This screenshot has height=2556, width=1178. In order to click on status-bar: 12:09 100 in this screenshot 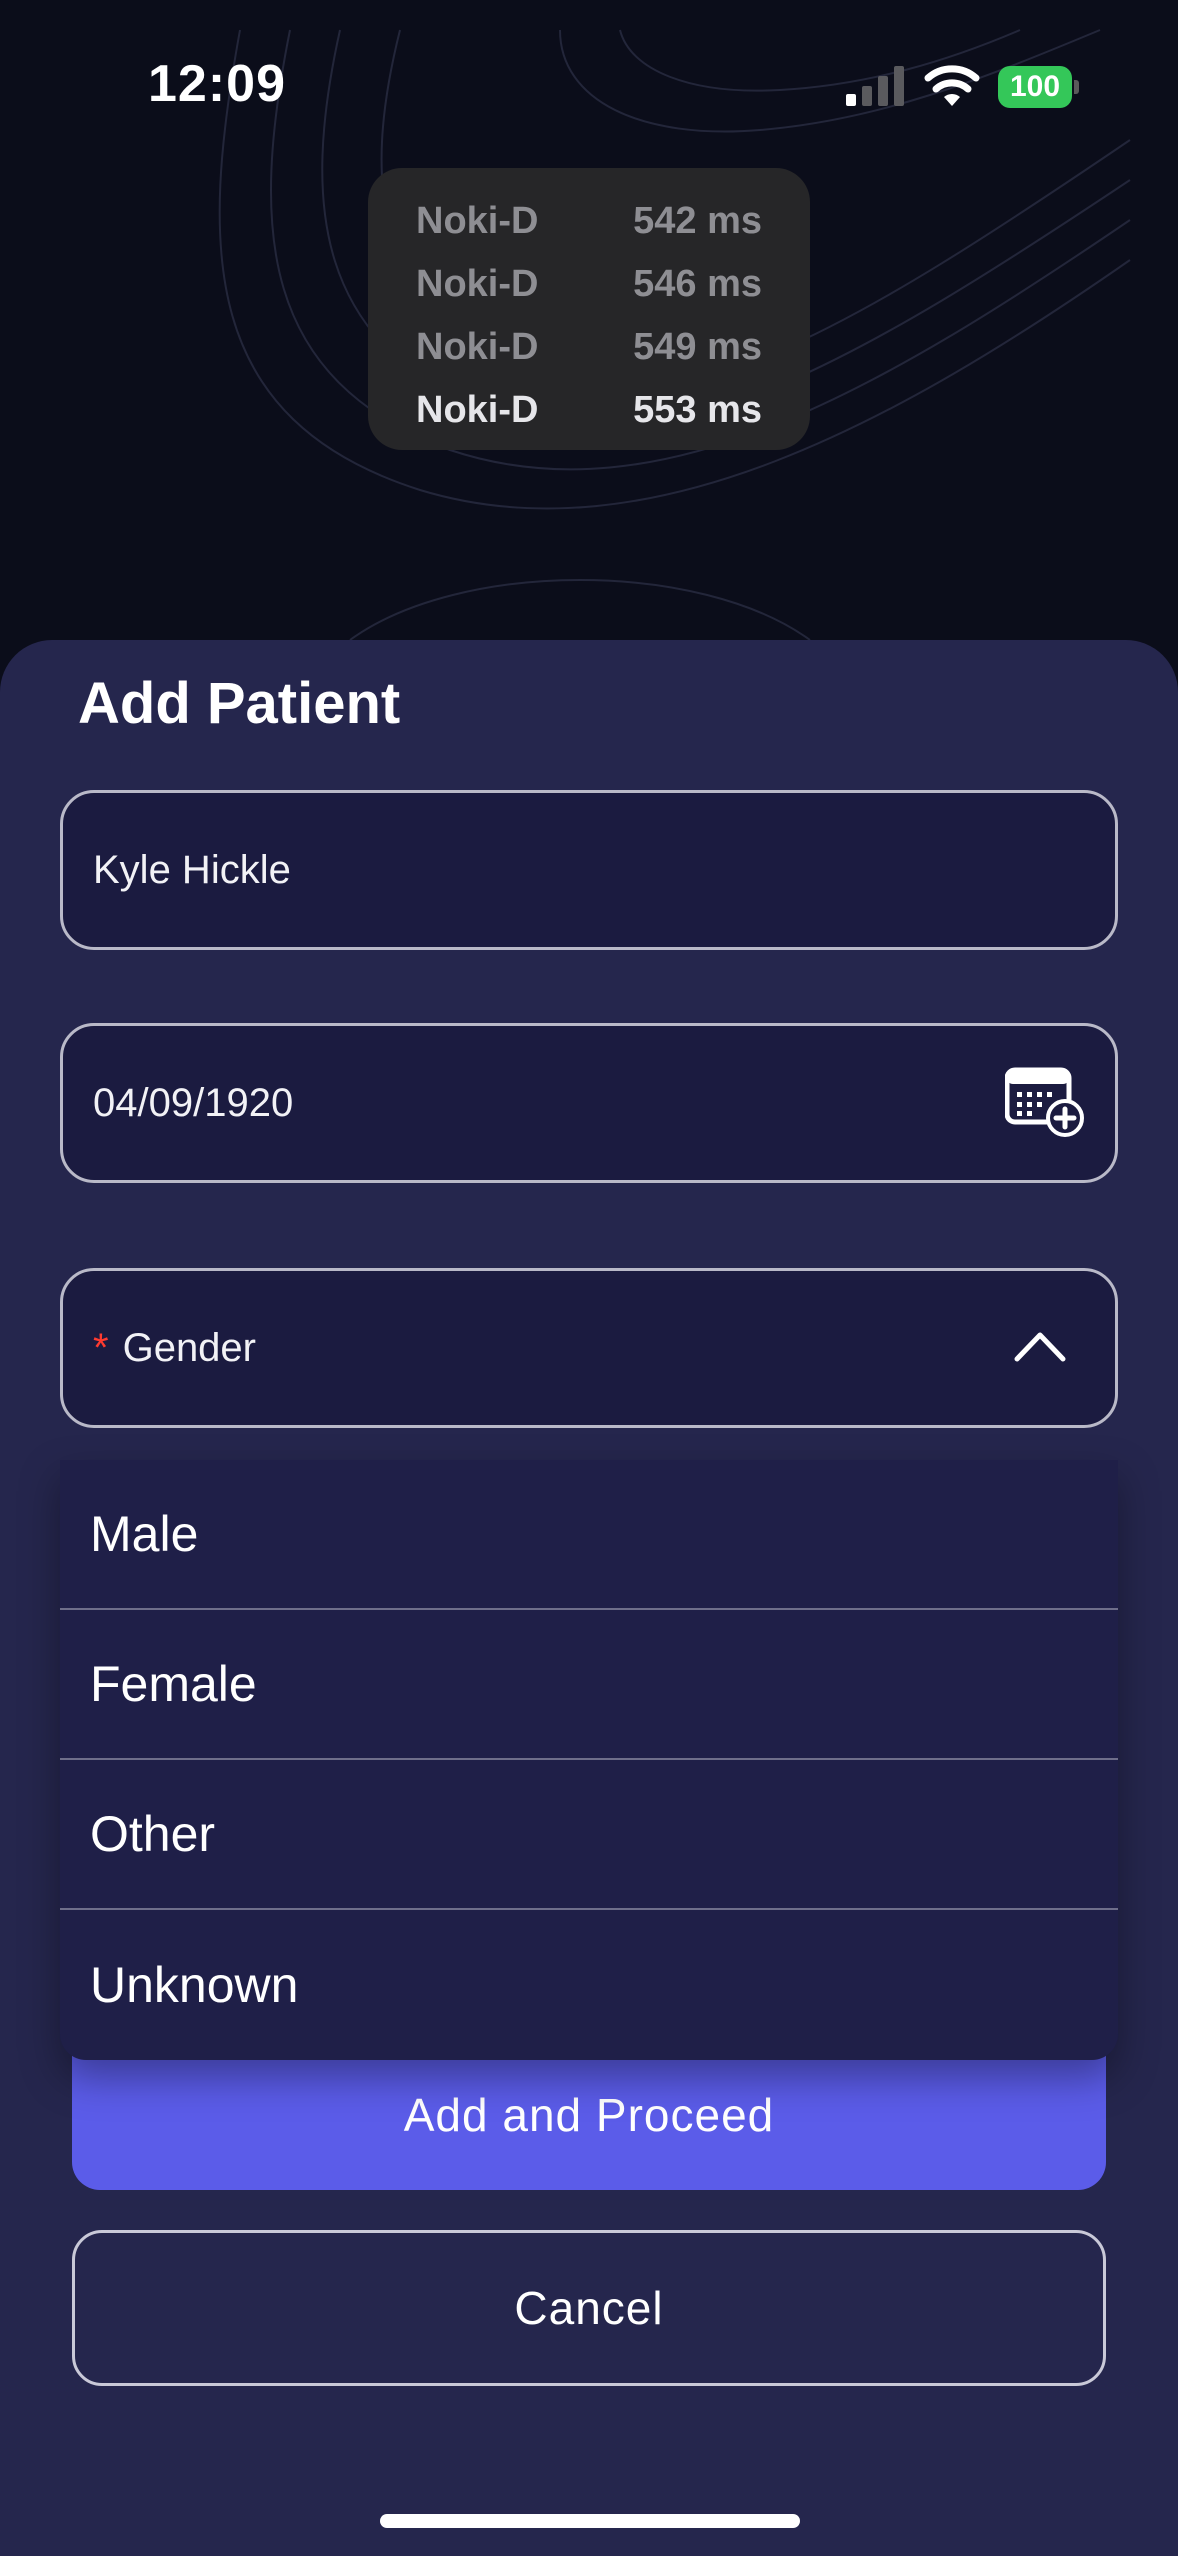, I will do `click(589, 85)`.